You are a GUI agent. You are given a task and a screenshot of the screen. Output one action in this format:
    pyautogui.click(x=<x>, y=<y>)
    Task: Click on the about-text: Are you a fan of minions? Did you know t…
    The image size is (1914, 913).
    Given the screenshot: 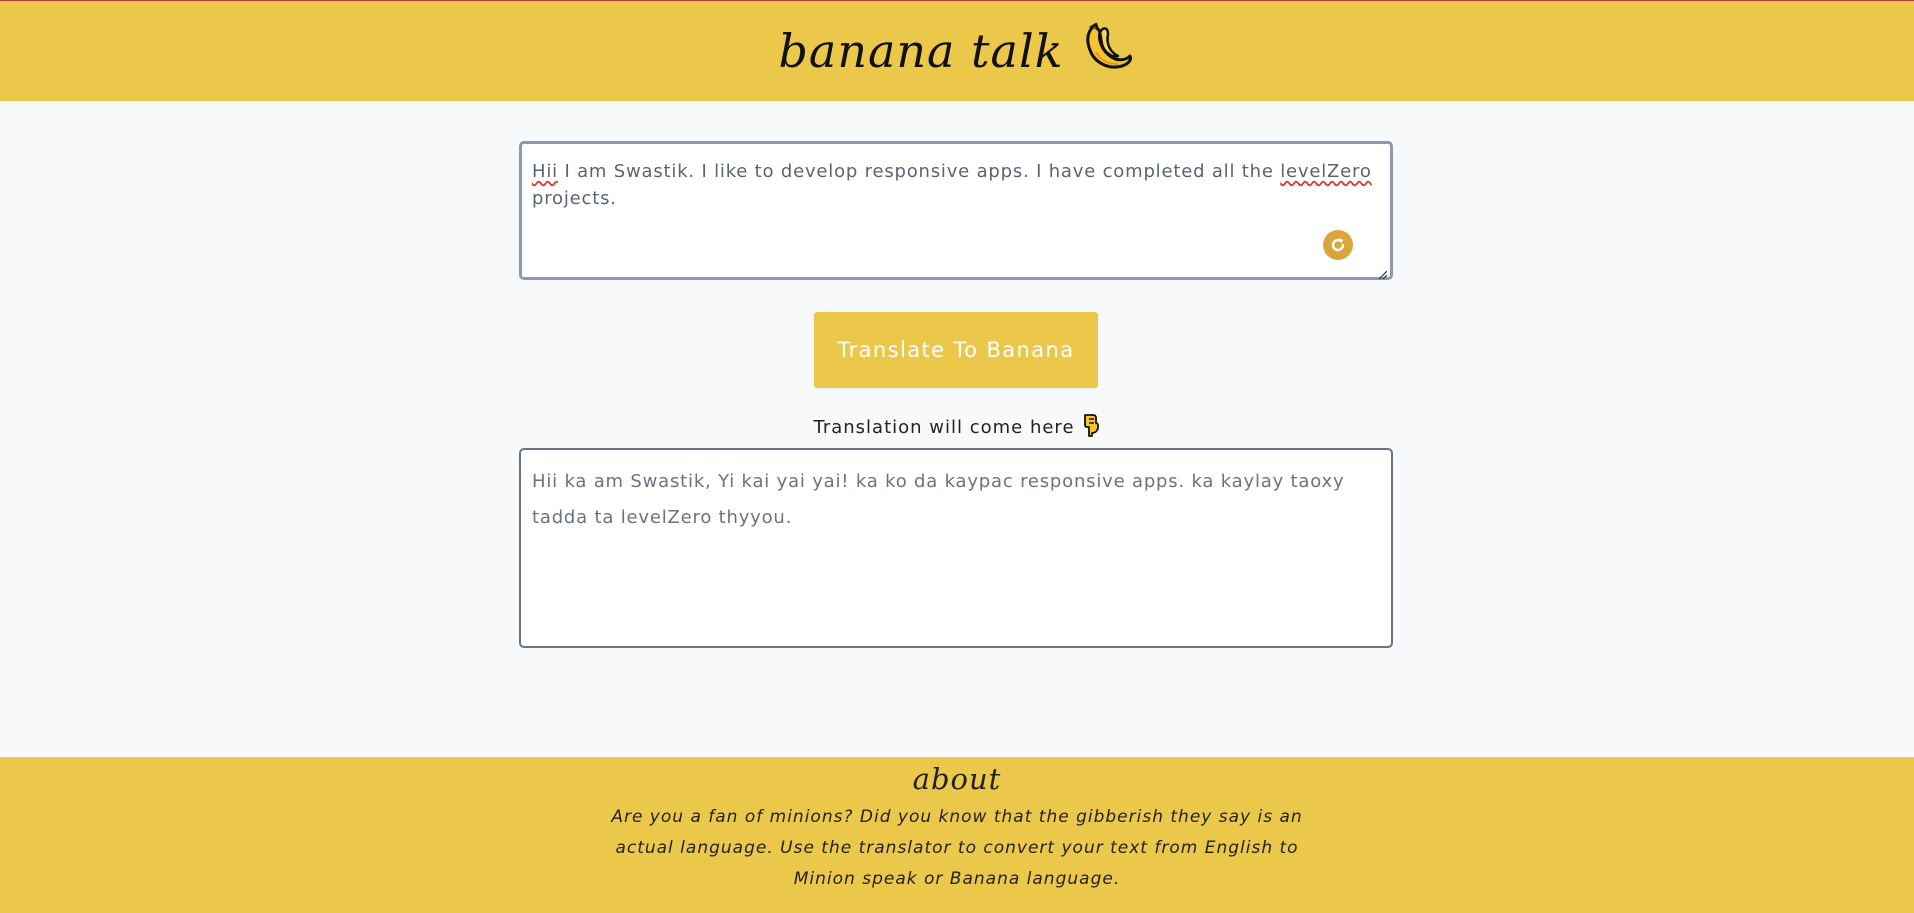 What is the action you would take?
    pyautogui.click(x=957, y=848)
    